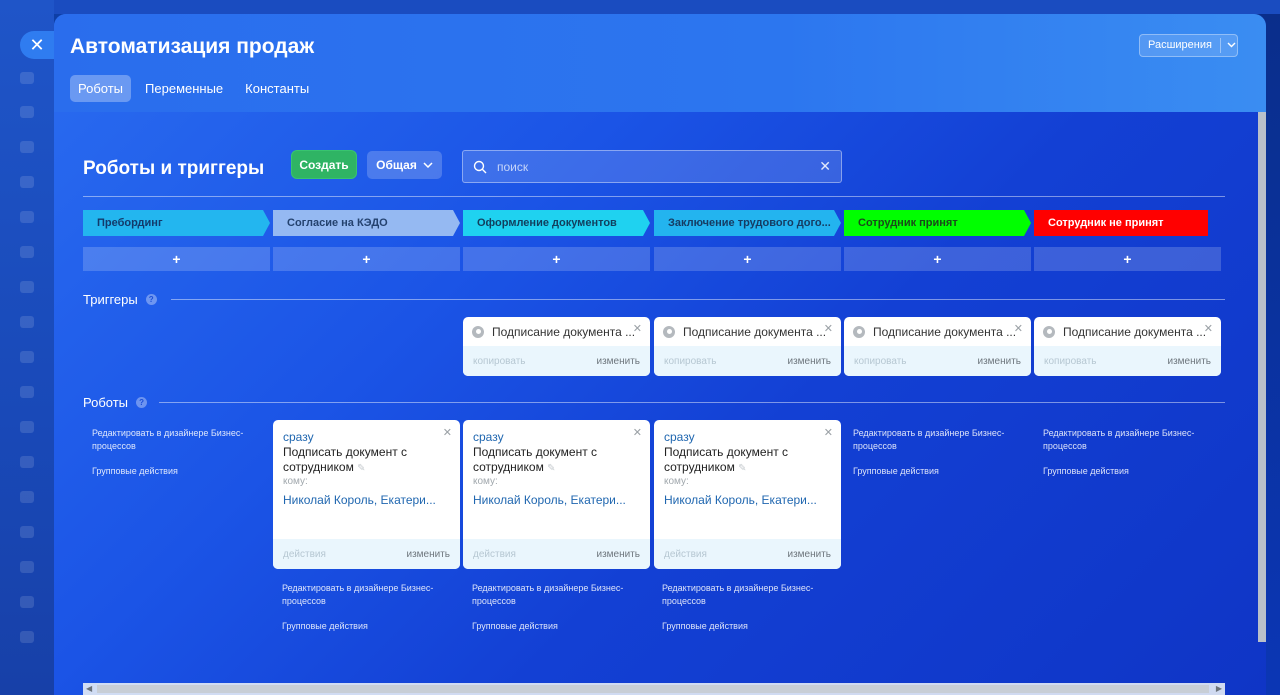 The height and width of the screenshot is (695, 1280). I want to click on stage-name: Сотрудник не принят, so click(1106, 223).